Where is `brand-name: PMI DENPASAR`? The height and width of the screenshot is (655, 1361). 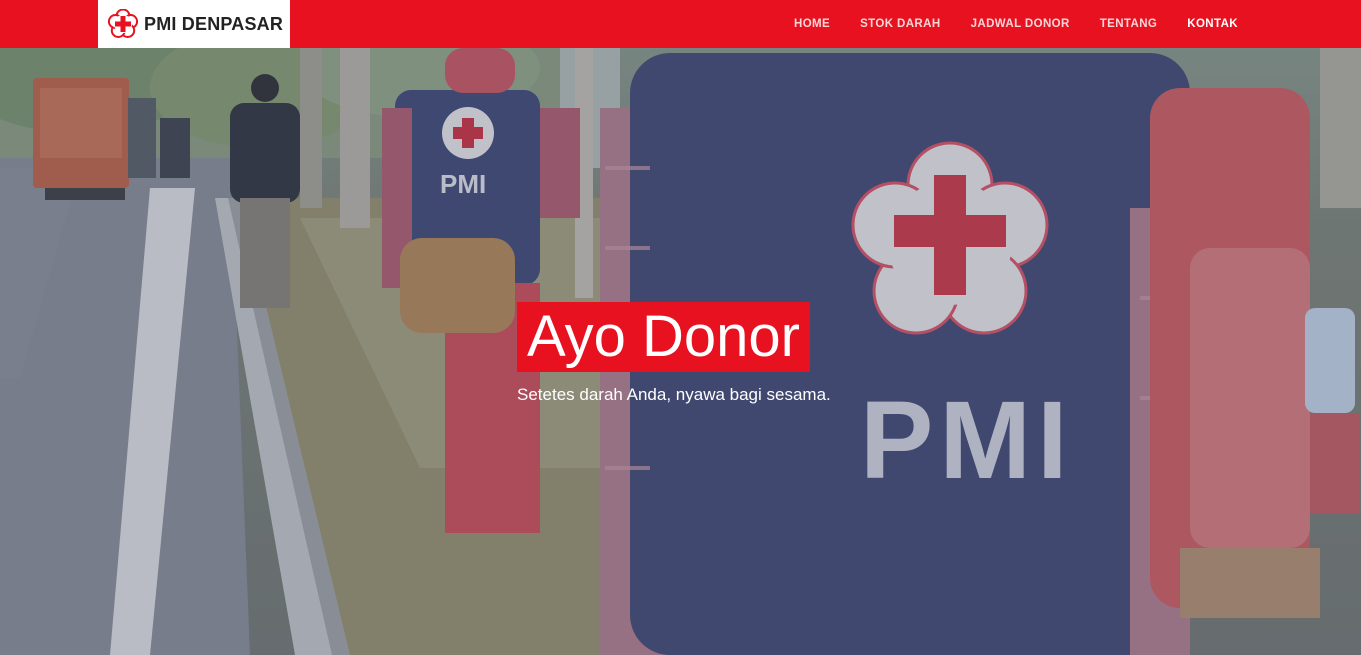
brand-name: PMI DENPASAR is located at coordinates (214, 23).